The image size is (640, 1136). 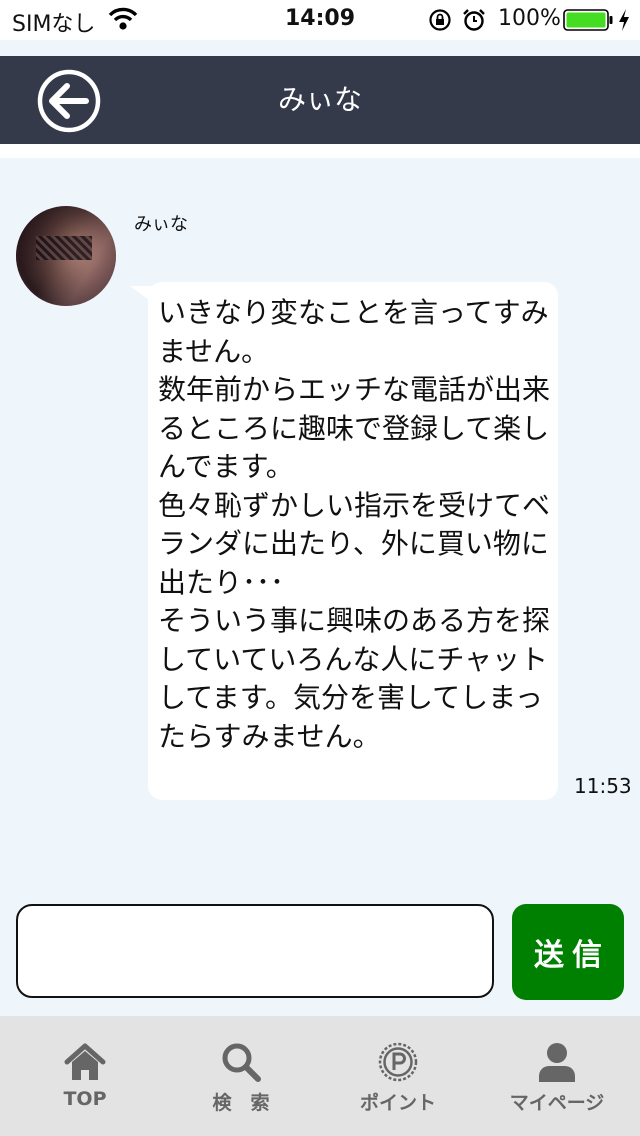 I want to click on header-divider, so click(x=320, y=151).